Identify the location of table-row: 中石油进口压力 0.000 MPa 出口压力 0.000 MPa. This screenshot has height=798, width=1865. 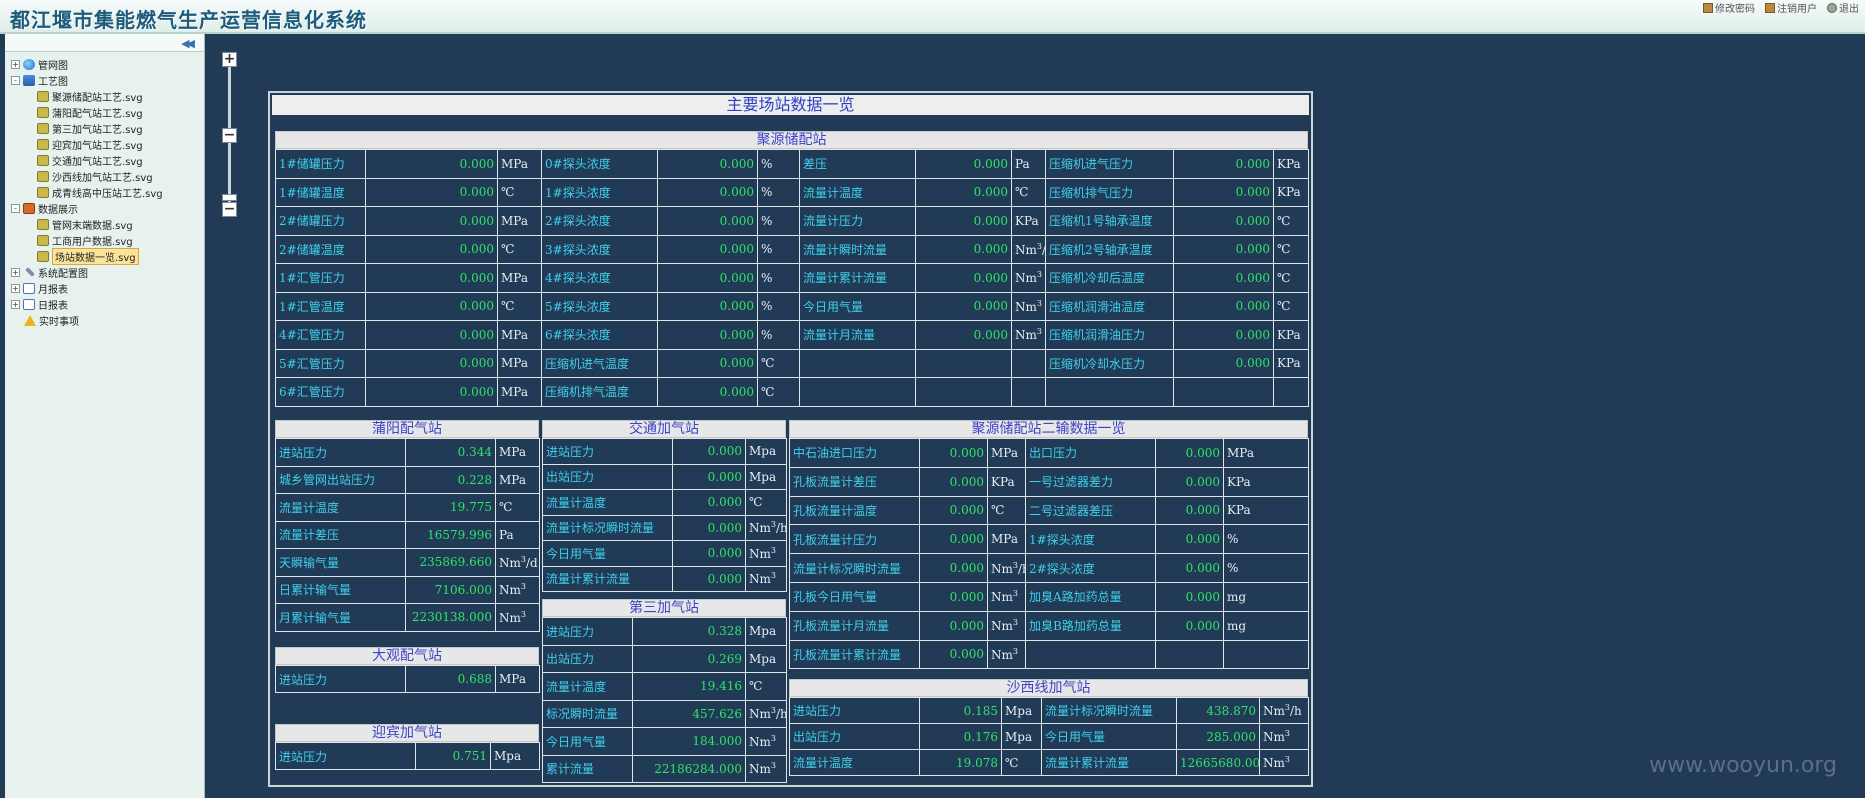
(1049, 453).